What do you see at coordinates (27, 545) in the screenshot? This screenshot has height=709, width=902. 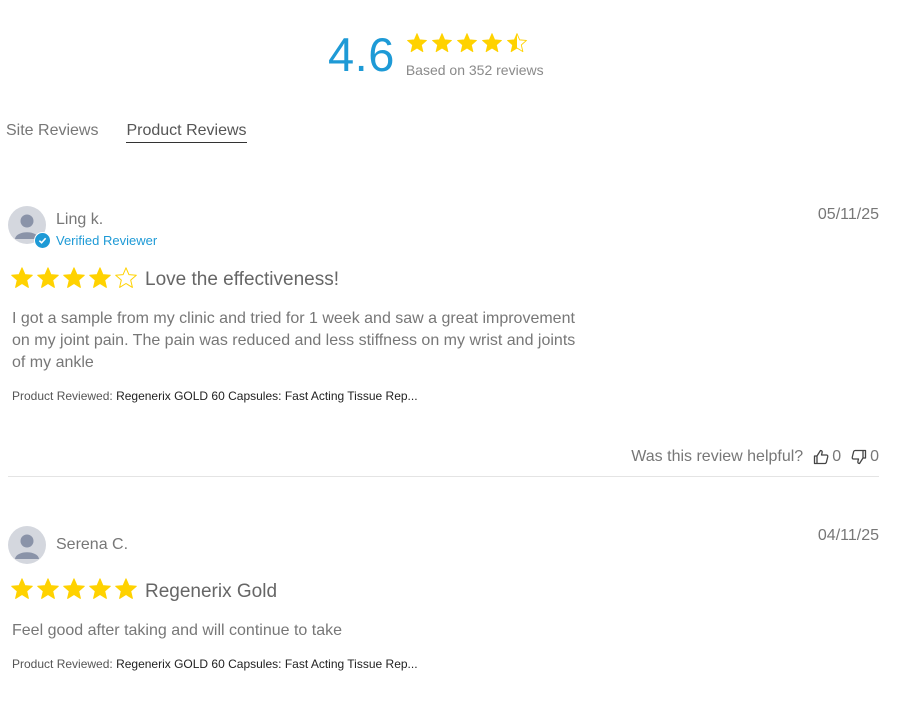 I see `user-avatar-icon` at bounding box center [27, 545].